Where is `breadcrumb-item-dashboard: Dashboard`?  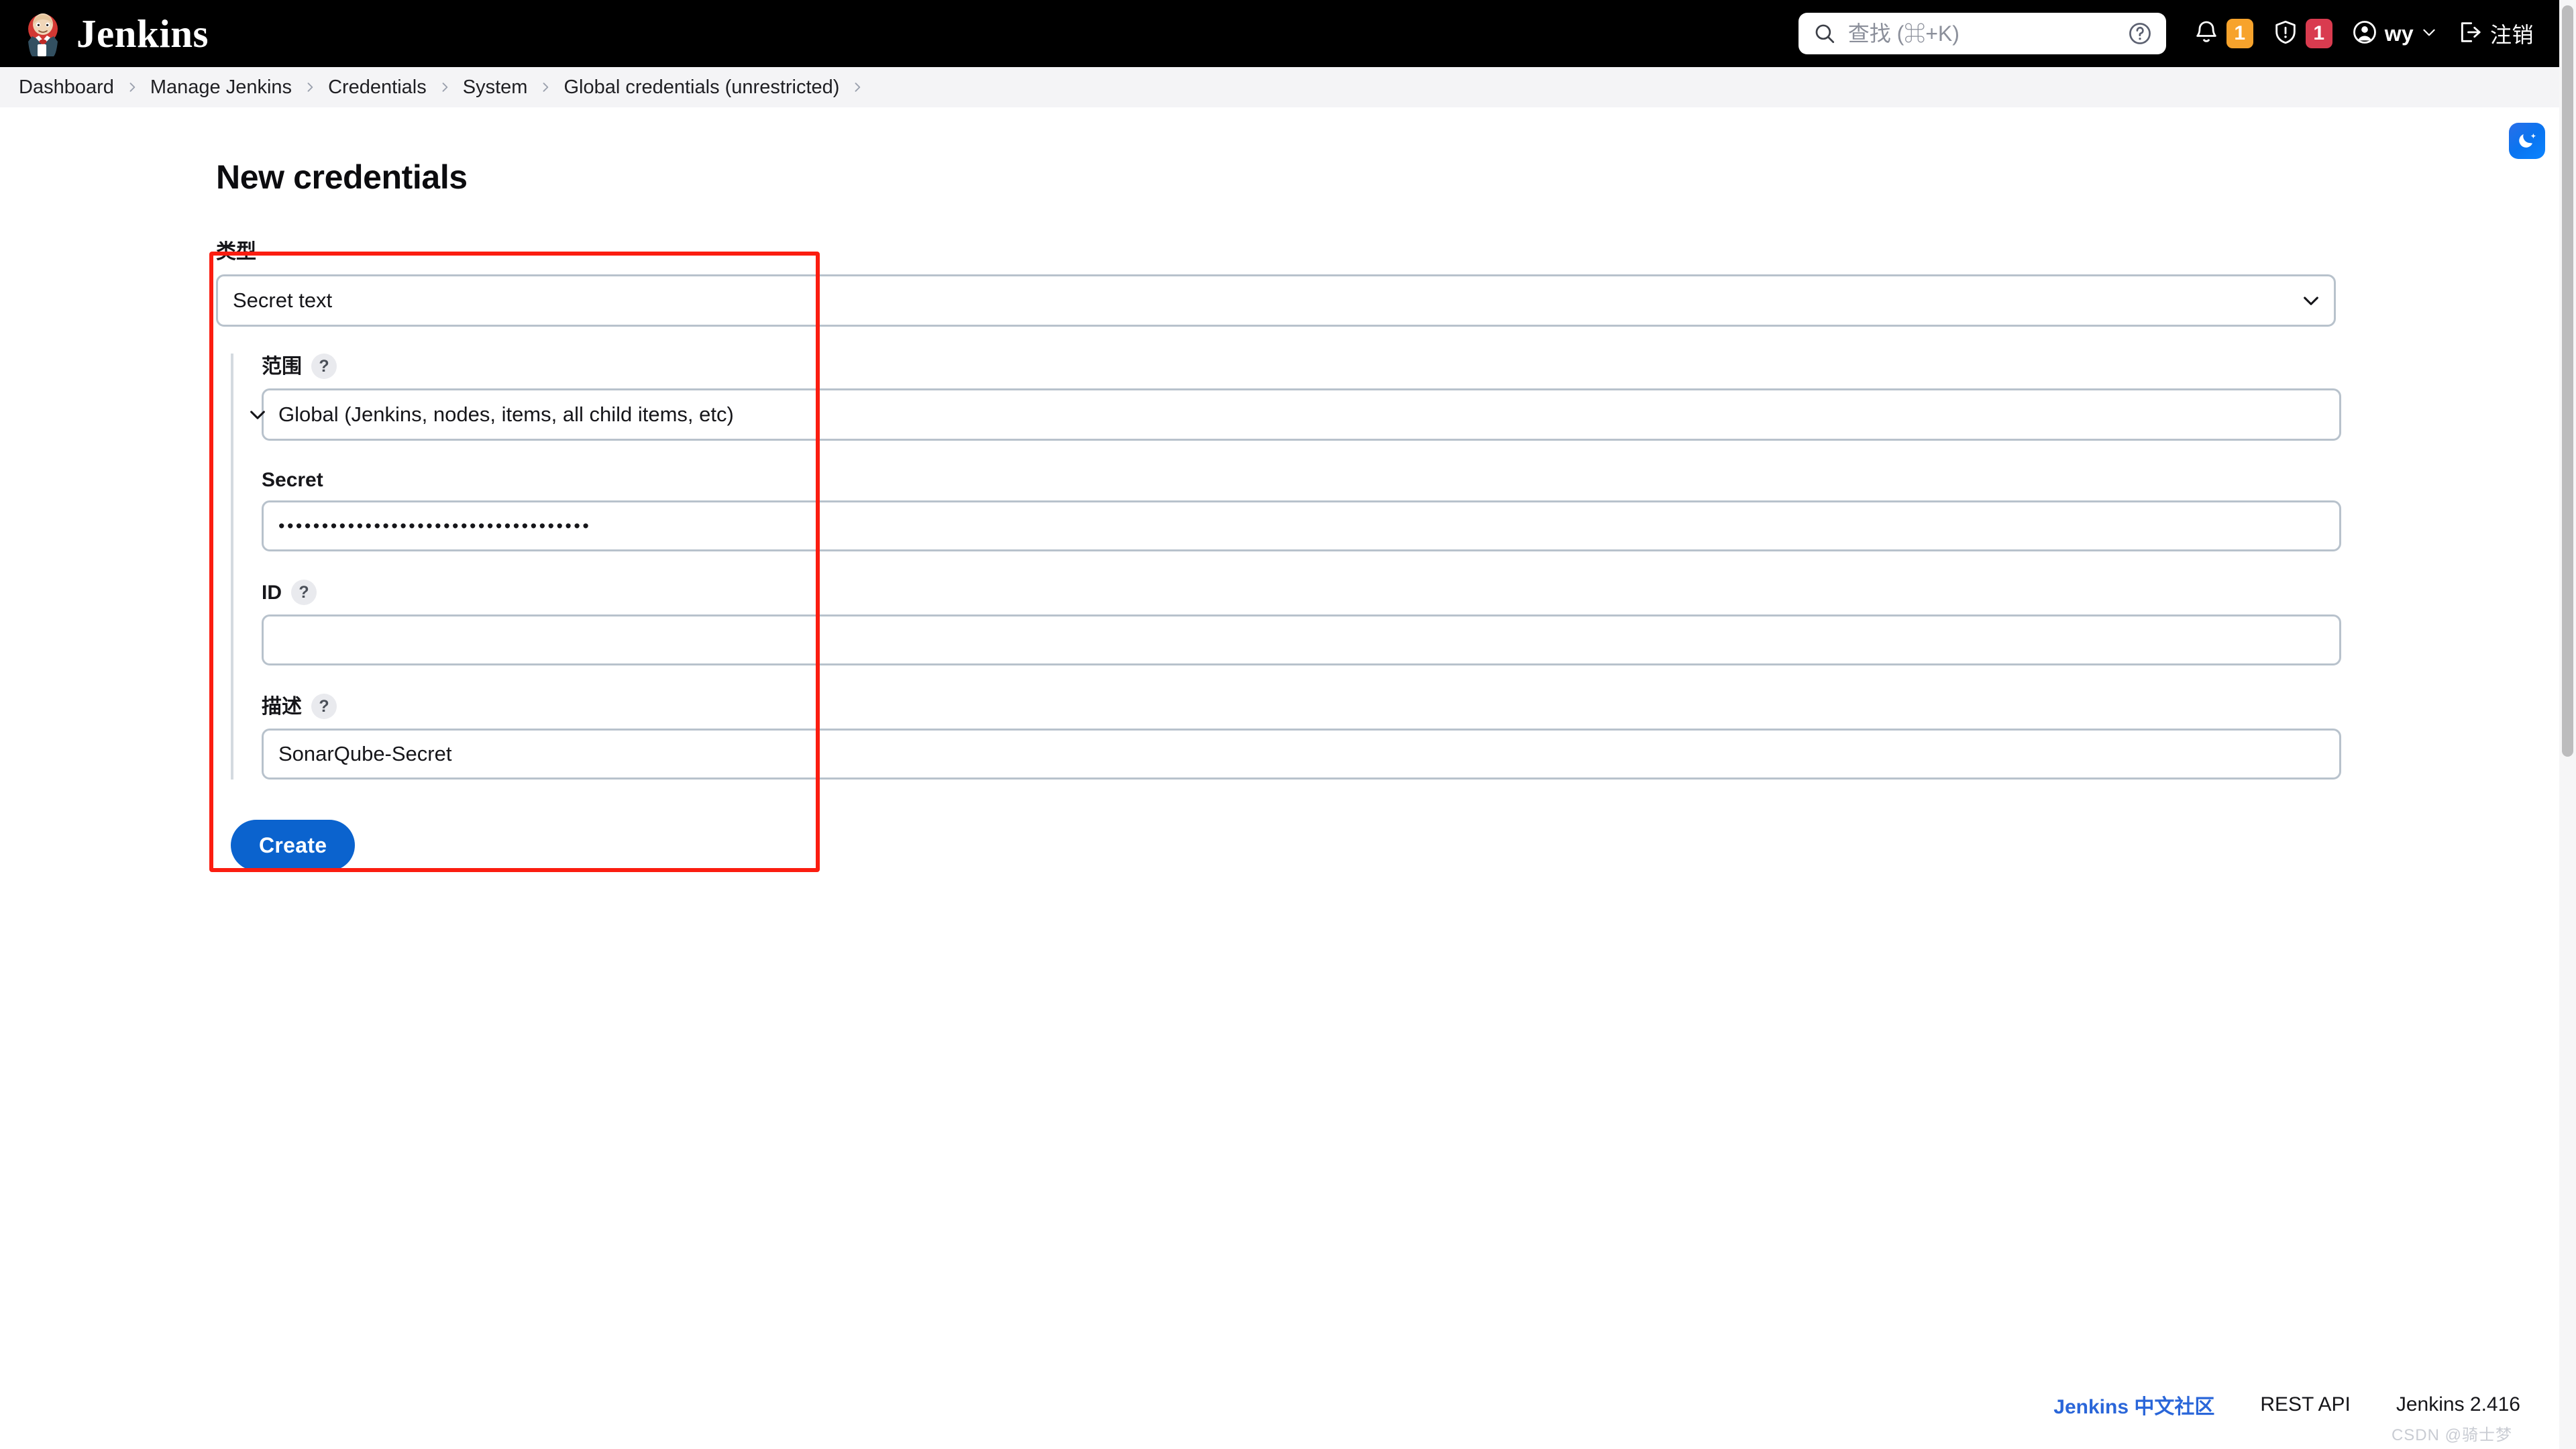 breadcrumb-item-dashboard: Dashboard is located at coordinates (66, 87).